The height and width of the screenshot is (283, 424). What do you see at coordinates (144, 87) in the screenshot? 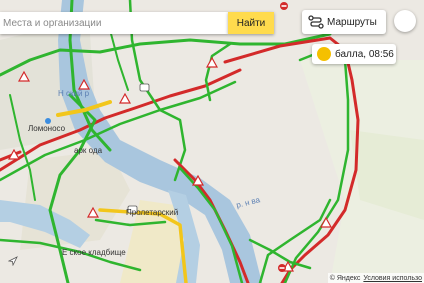
I see `accident-icon` at bounding box center [144, 87].